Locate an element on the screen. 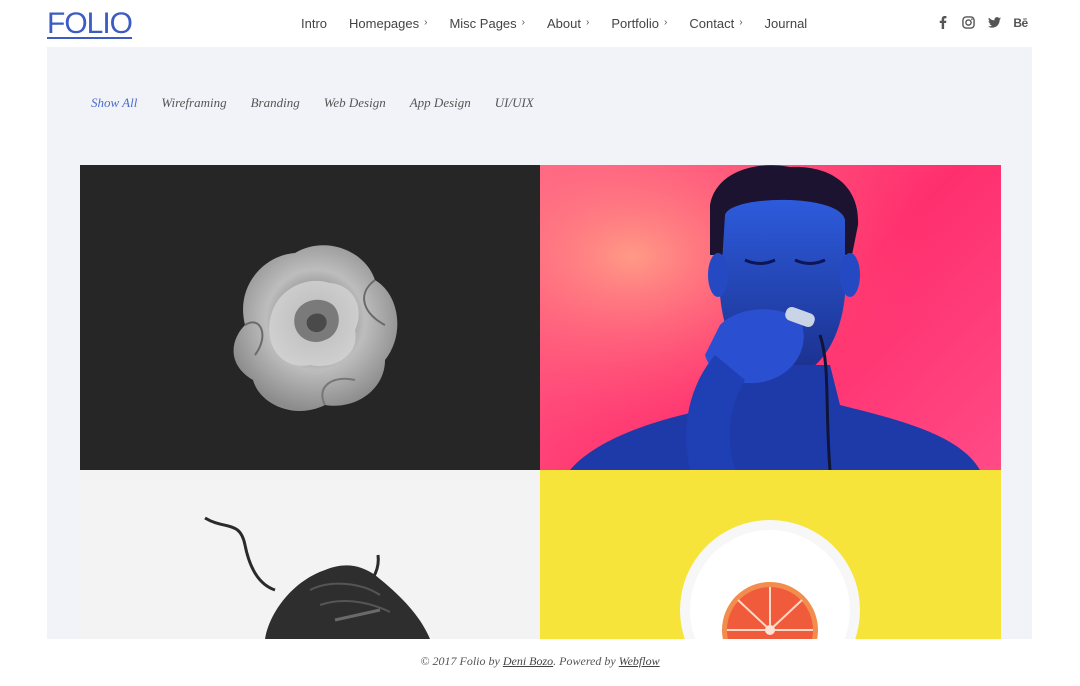 This screenshot has height=686, width=1080. logo: FOLIO is located at coordinates (90, 24).